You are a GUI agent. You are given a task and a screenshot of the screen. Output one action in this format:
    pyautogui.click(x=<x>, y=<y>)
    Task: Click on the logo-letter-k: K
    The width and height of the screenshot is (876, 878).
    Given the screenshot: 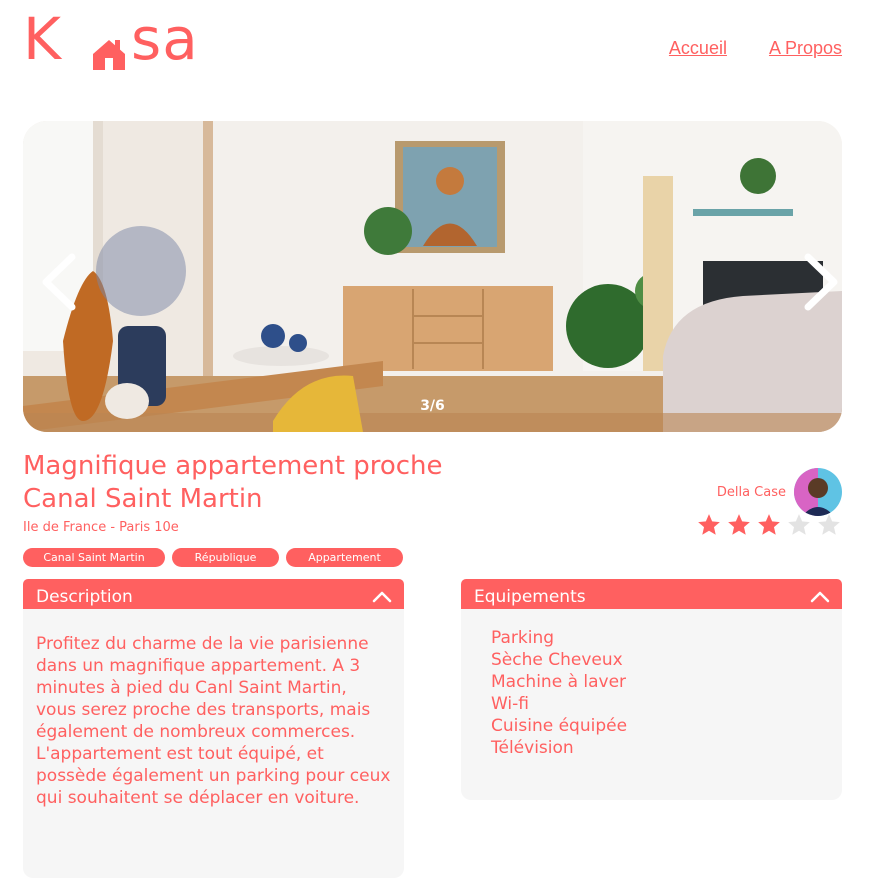 What is the action you would take?
    pyautogui.click(x=42, y=39)
    